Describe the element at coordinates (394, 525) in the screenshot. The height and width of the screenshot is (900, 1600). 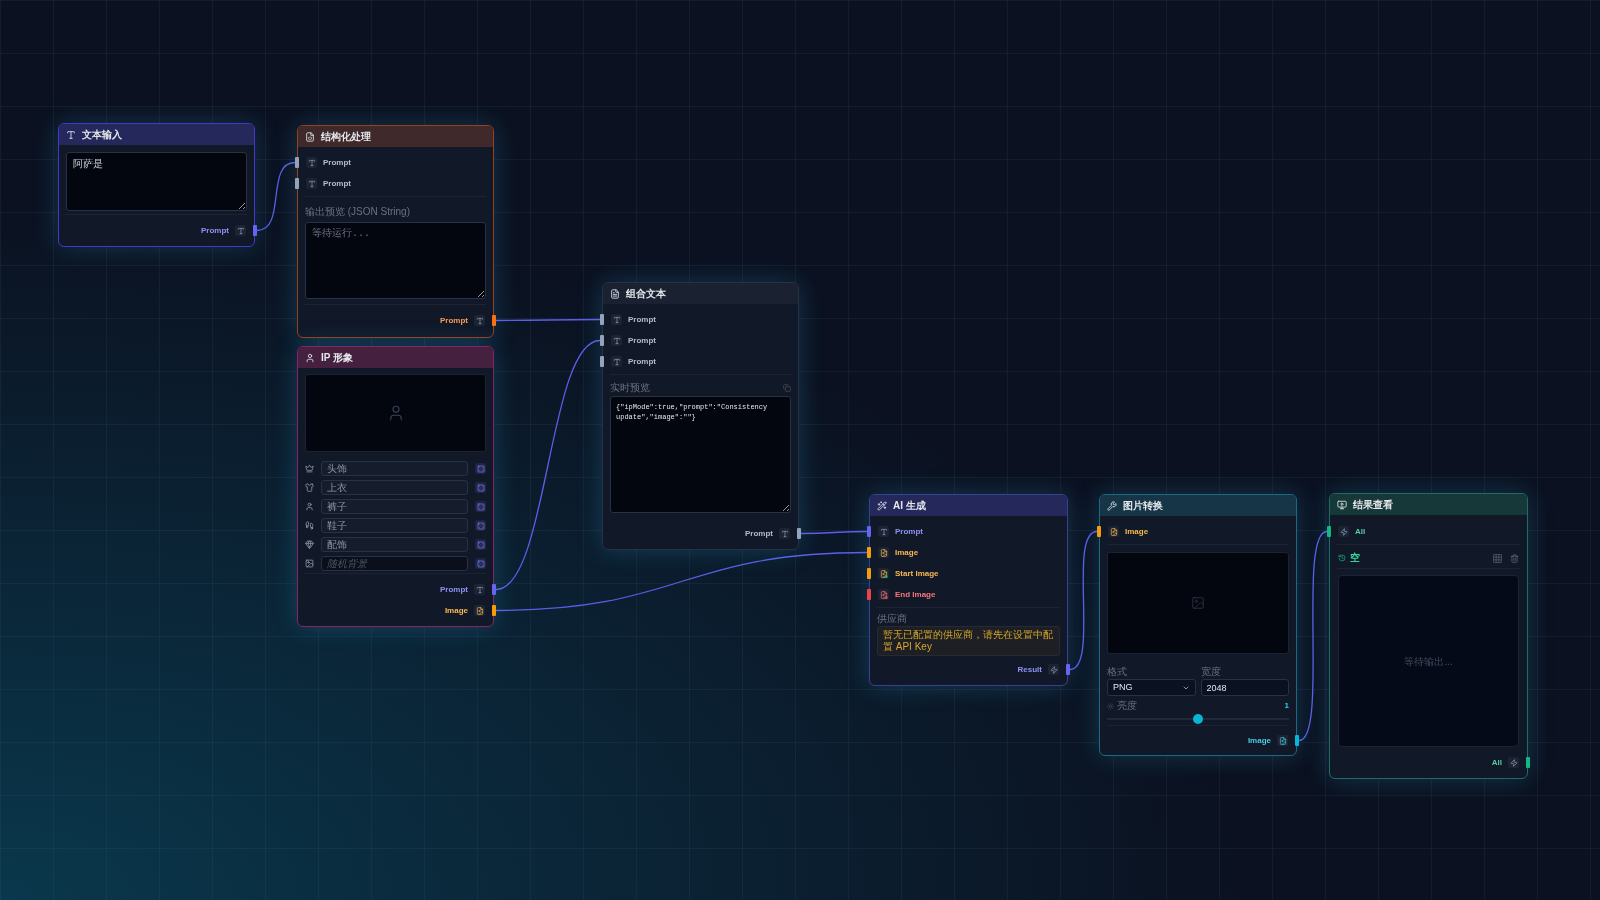
I see `slot-input-field: 鞋子` at that location.